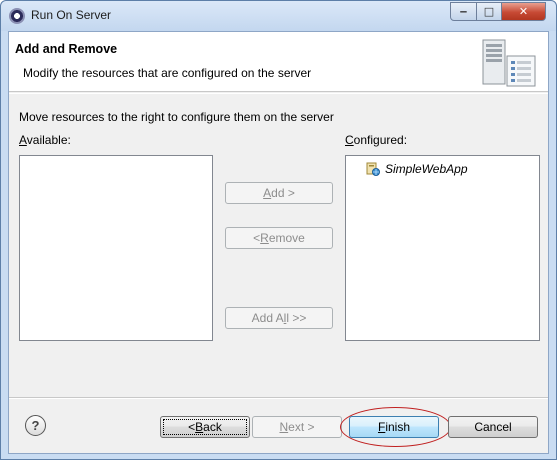  What do you see at coordinates (493, 427) in the screenshot?
I see `cancel-button: Cancel` at bounding box center [493, 427].